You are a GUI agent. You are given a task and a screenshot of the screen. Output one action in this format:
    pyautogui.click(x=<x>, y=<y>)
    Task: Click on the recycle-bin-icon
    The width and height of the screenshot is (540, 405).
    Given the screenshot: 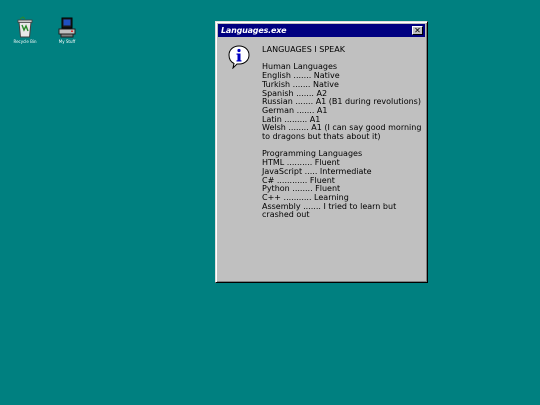 What is the action you would take?
    pyautogui.click(x=25, y=27)
    